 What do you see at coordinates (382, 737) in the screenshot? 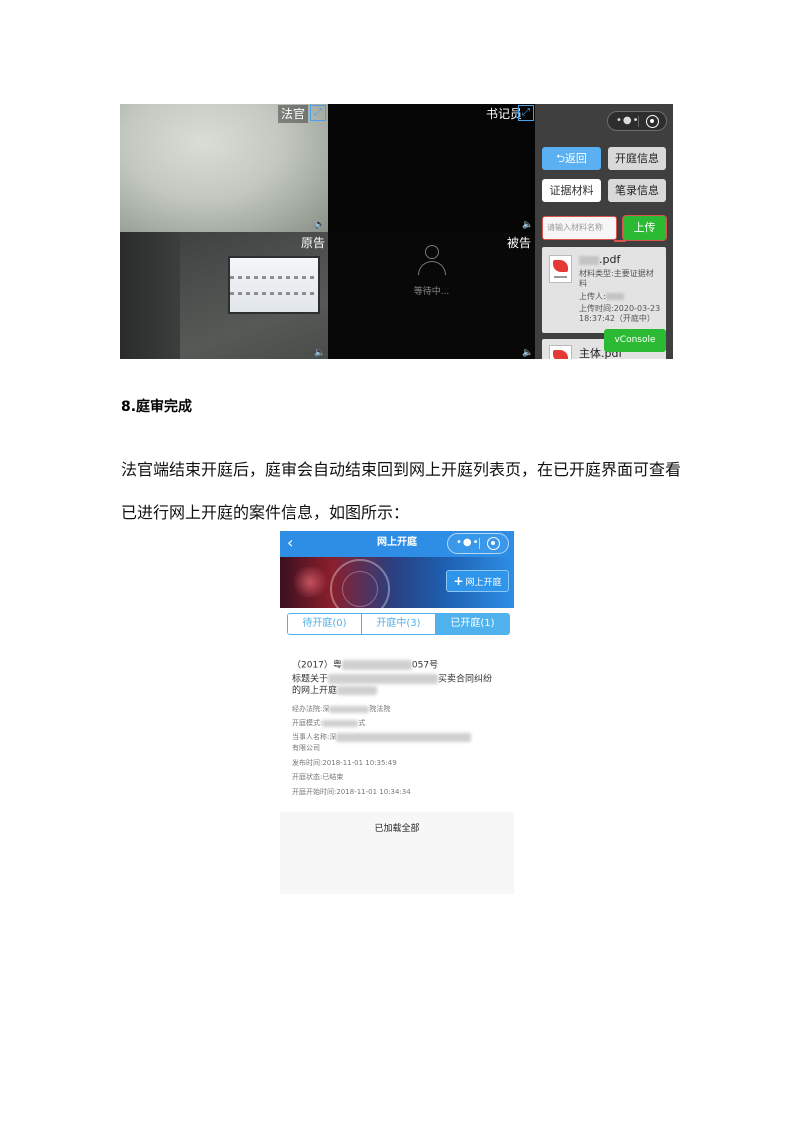
I see `case-party: 当事人名称:深` at bounding box center [382, 737].